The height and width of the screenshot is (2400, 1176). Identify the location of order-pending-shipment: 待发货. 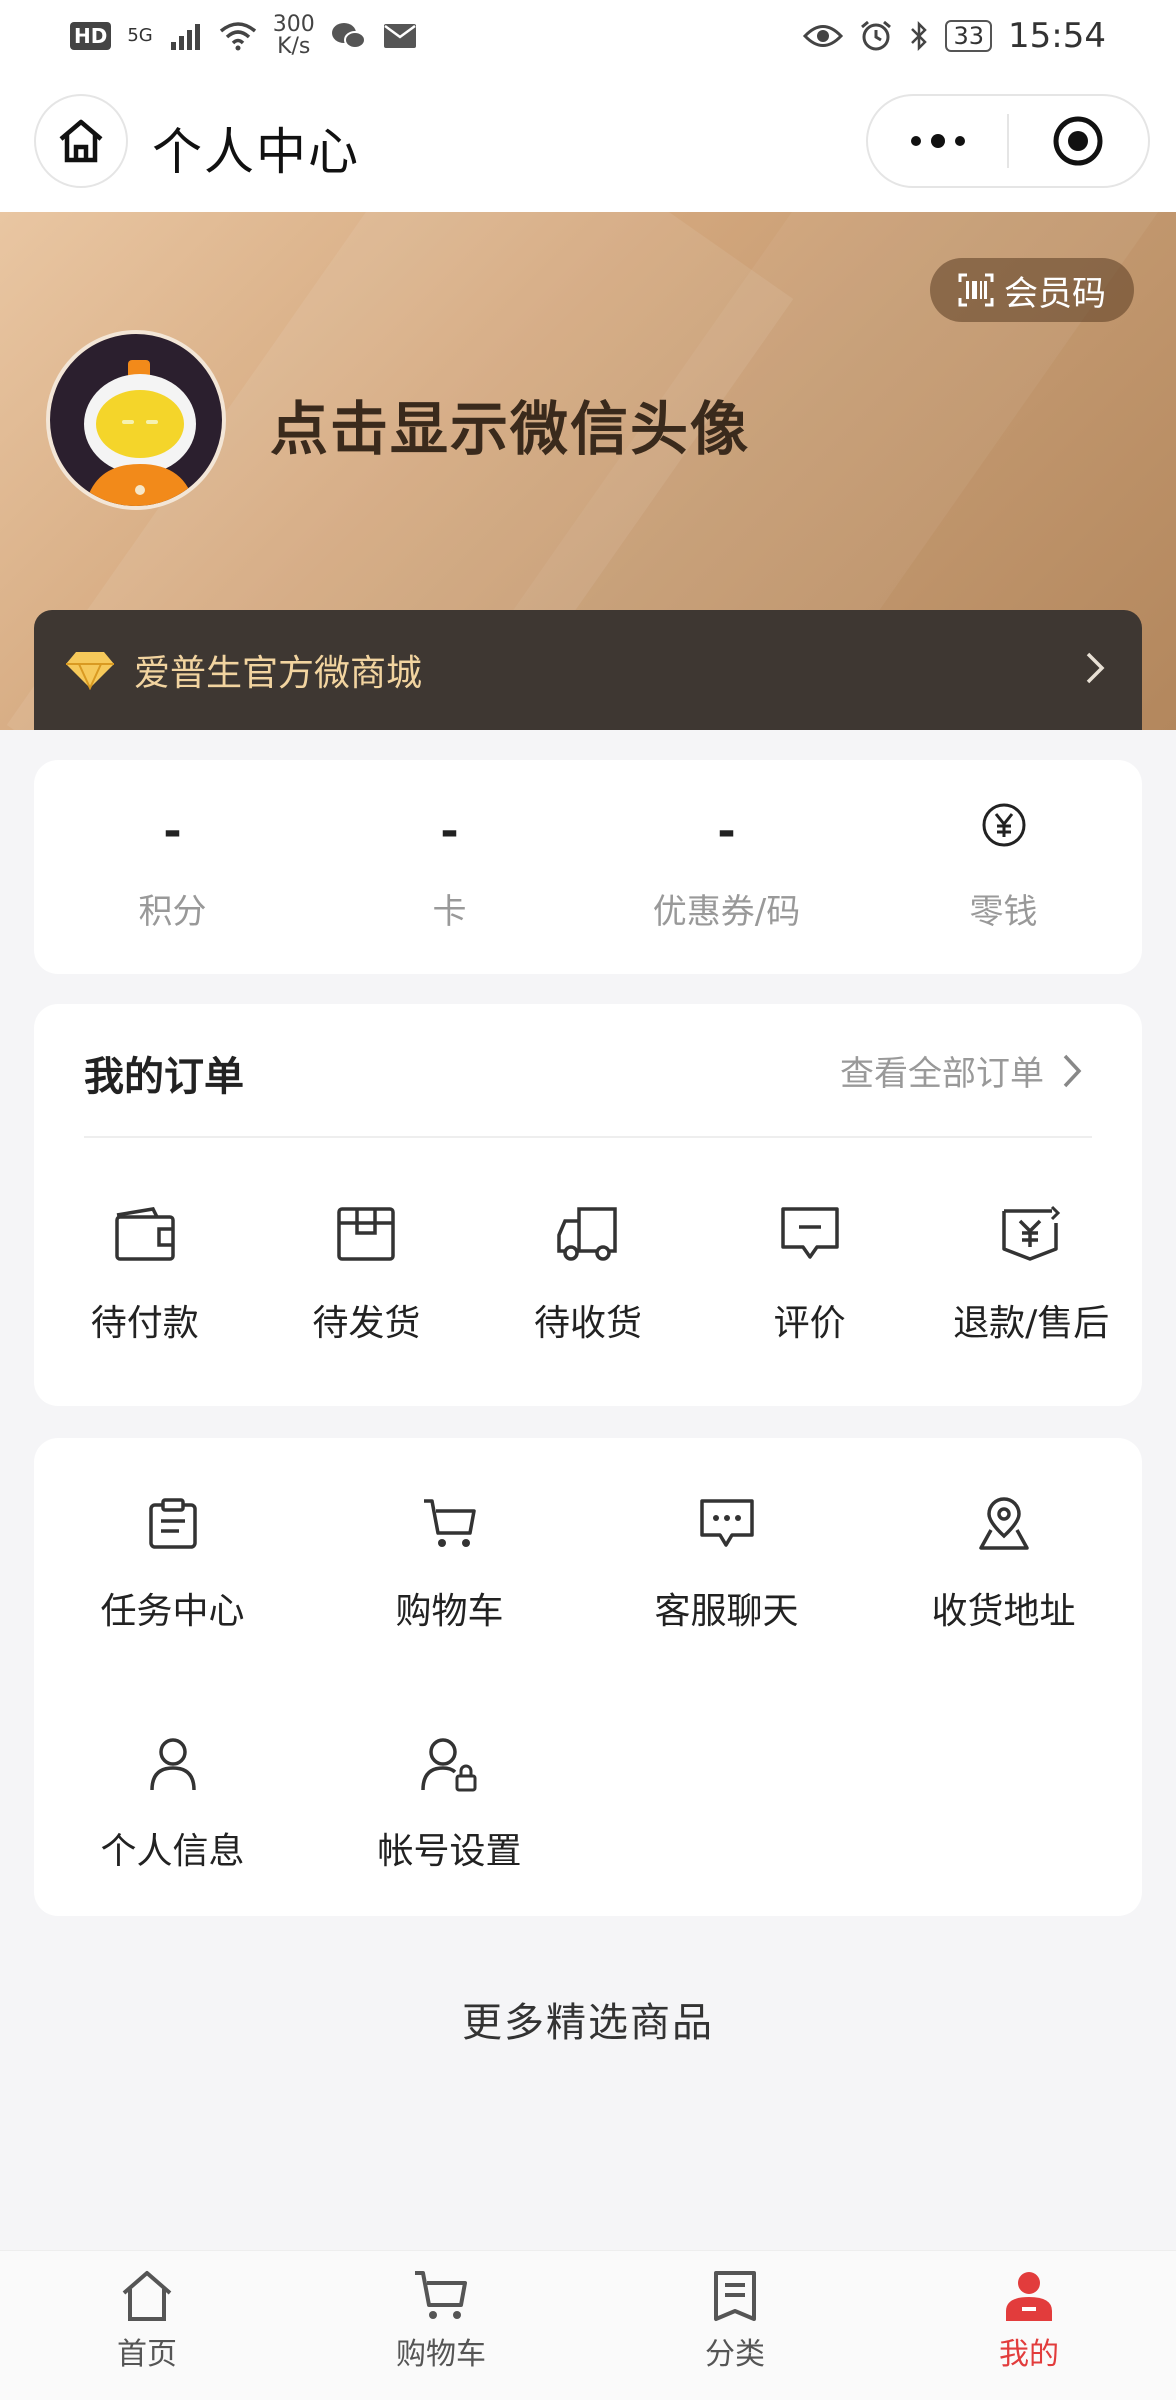
(367, 1270).